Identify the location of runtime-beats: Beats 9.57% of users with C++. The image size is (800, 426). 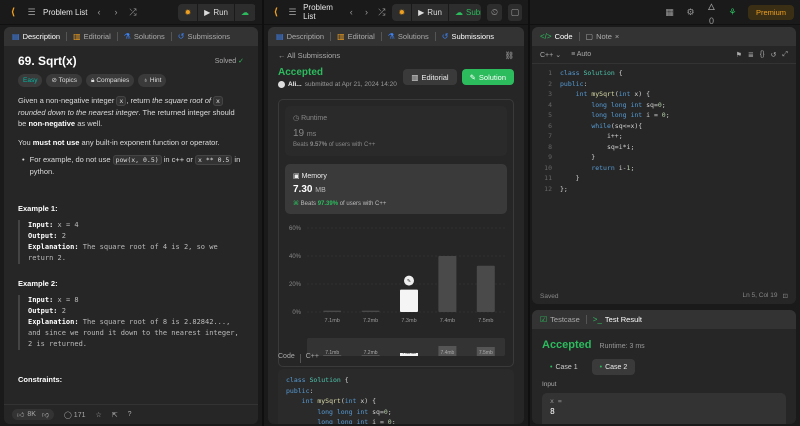
(334, 145).